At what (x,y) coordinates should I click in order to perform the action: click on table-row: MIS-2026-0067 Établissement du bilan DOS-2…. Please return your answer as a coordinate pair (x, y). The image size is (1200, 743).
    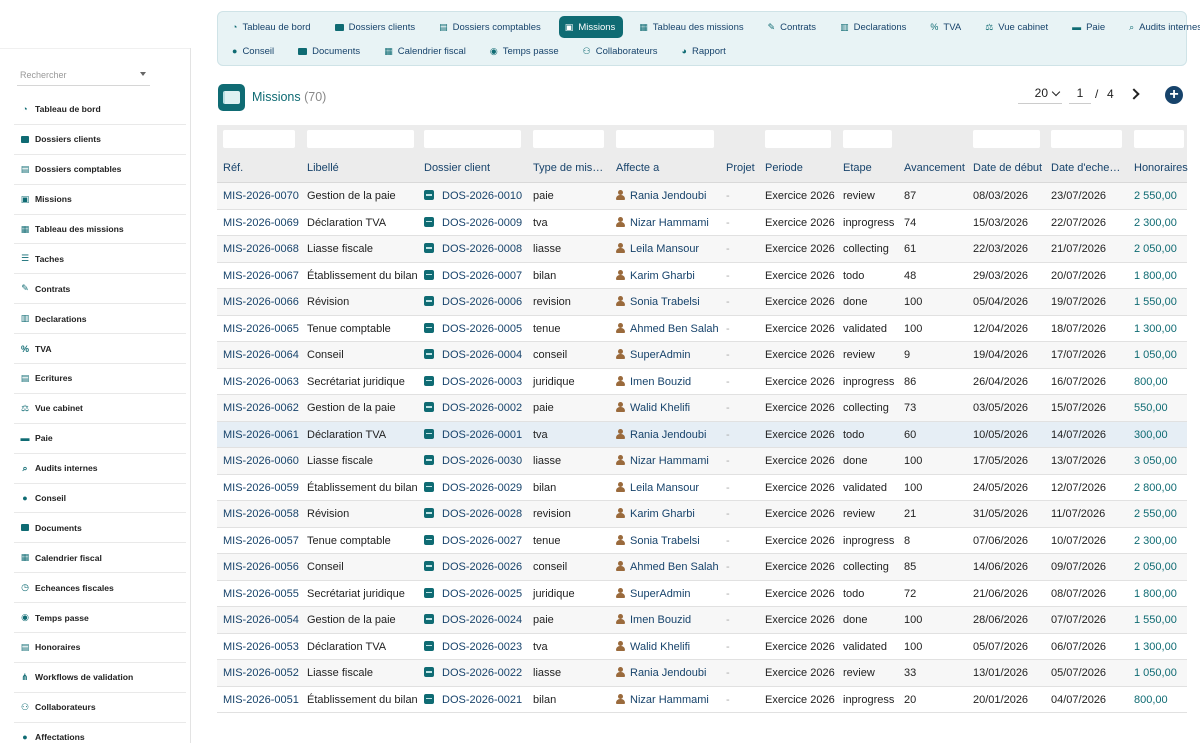
    Looking at the image, I should click on (702, 276).